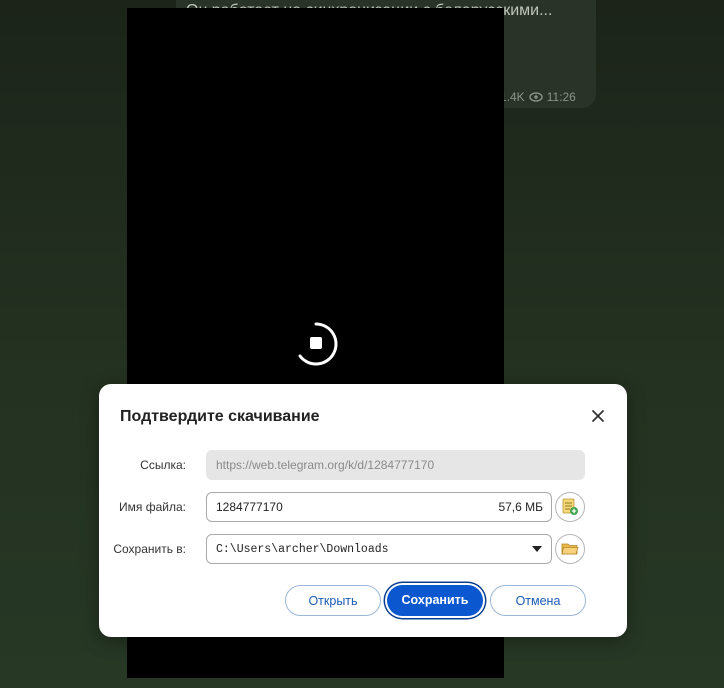 This screenshot has height=688, width=724. Describe the element at coordinates (538, 600) in the screenshot. I see `cancel-button: Отмена` at that location.